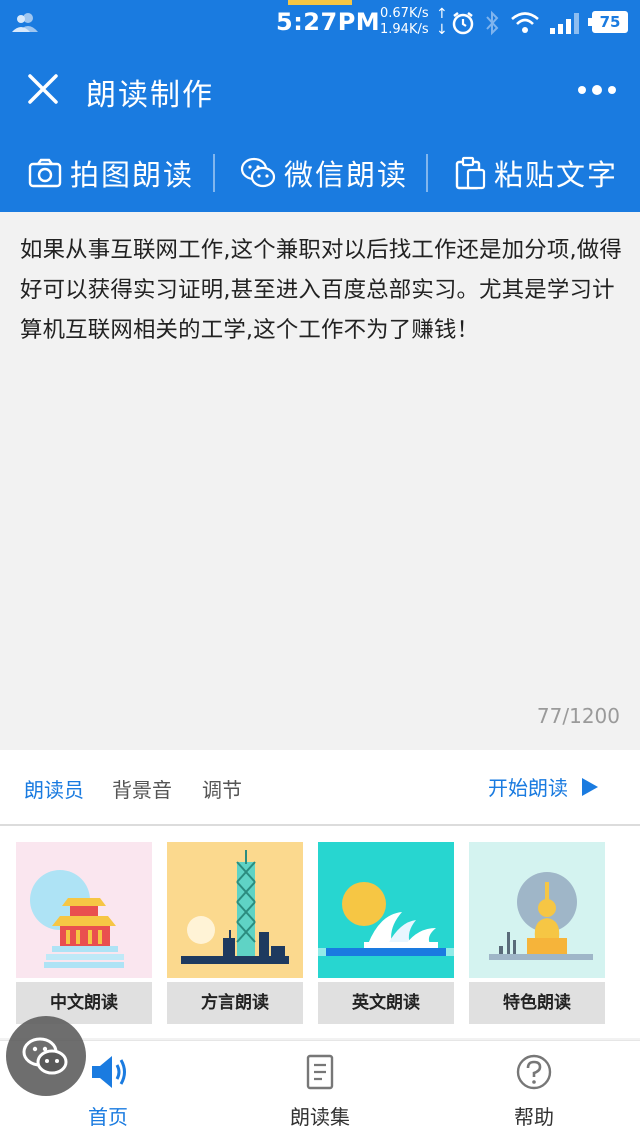 This screenshot has height=1138, width=640. Describe the element at coordinates (534, 1095) in the screenshot. I see `nav-help: 帮助` at that location.